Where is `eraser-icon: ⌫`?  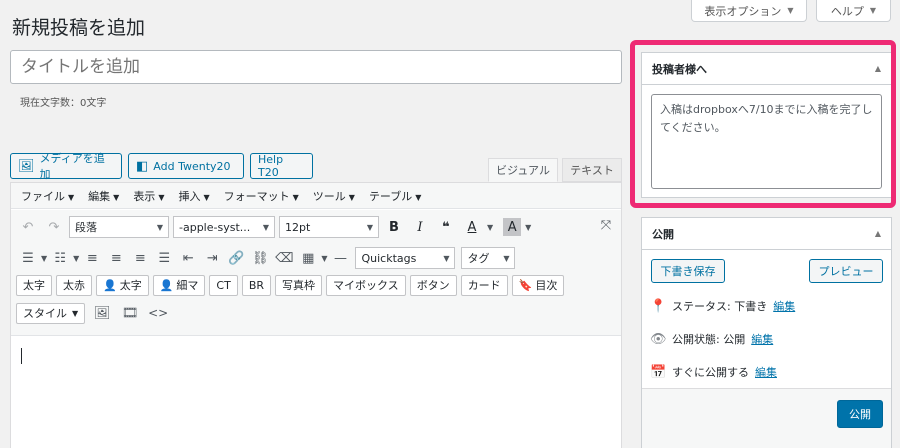
eraser-icon: ⌫ is located at coordinates (284, 258).